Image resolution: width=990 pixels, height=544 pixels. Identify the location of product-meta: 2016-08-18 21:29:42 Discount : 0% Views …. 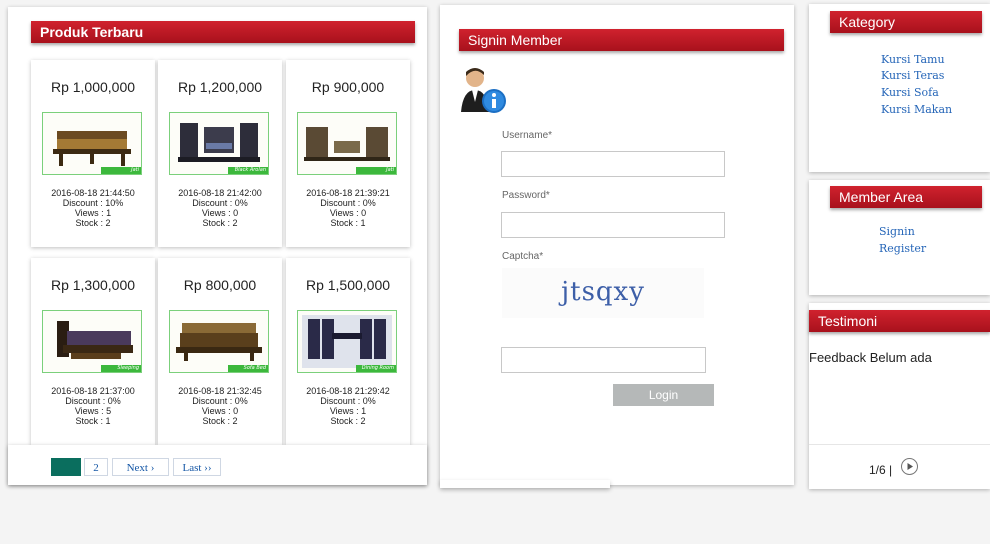
(348, 406).